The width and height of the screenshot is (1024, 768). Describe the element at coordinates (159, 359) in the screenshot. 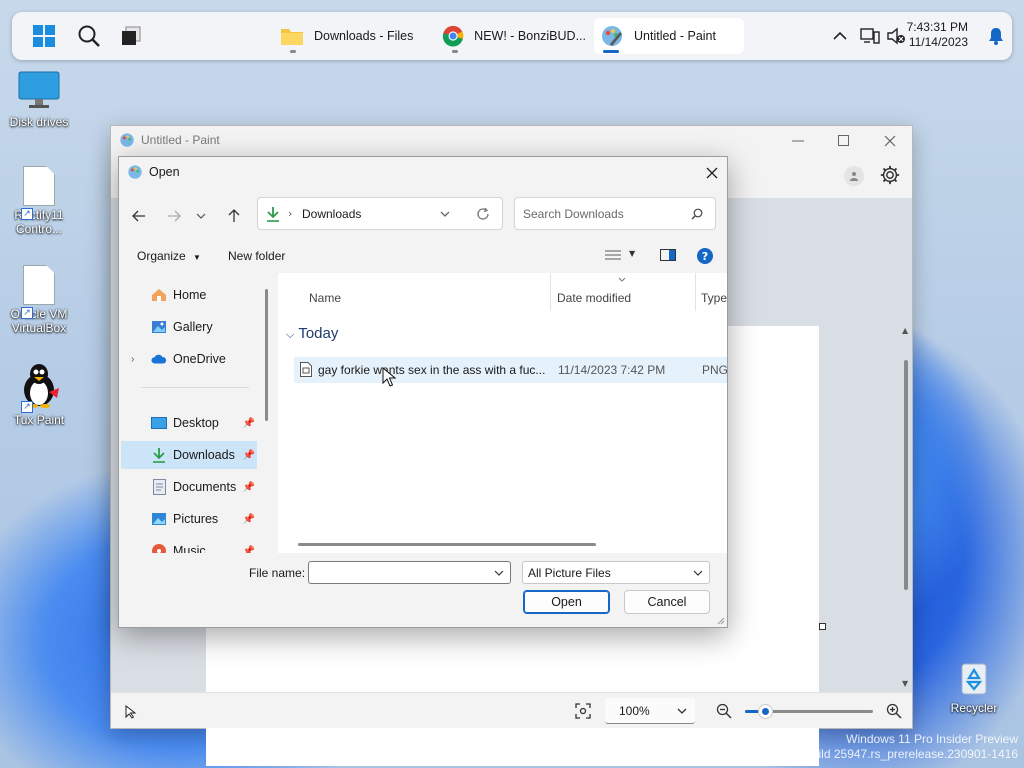

I see `cloud-icon` at that location.